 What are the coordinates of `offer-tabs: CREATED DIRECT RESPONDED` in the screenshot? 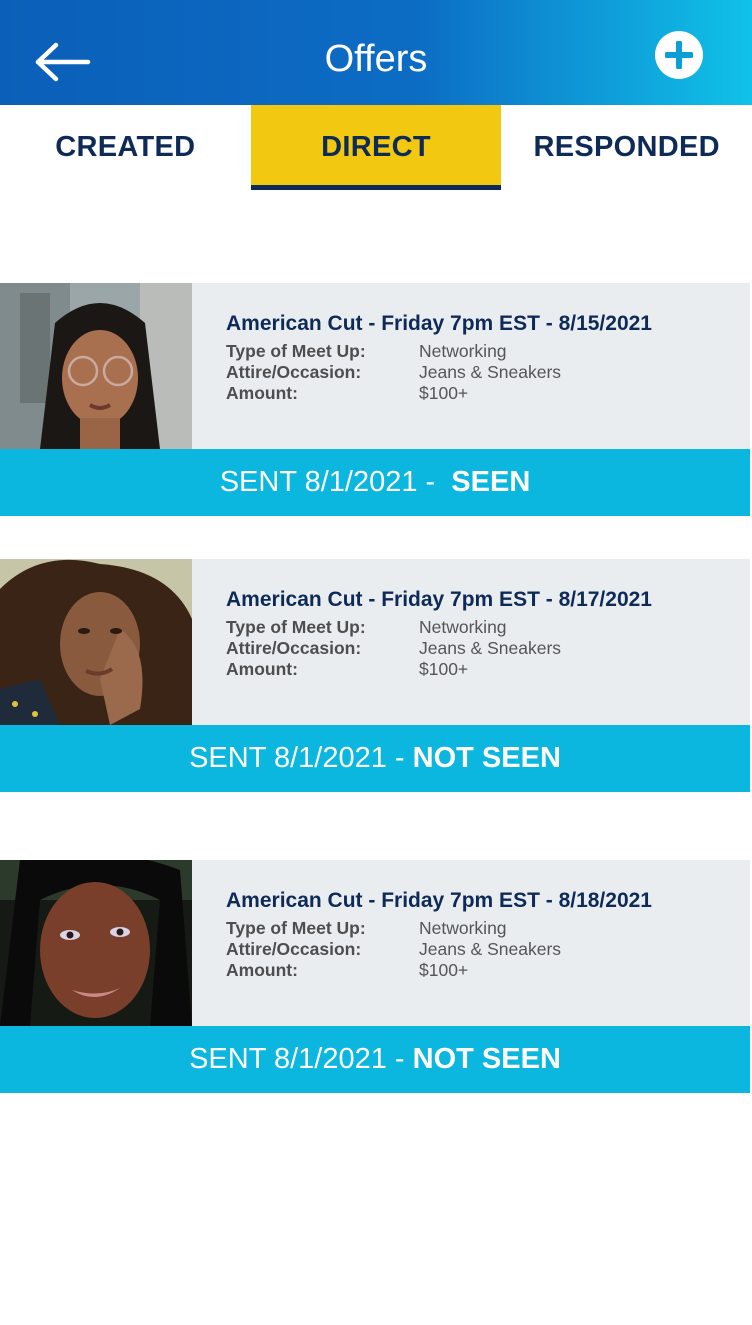 It's located at (376, 147).